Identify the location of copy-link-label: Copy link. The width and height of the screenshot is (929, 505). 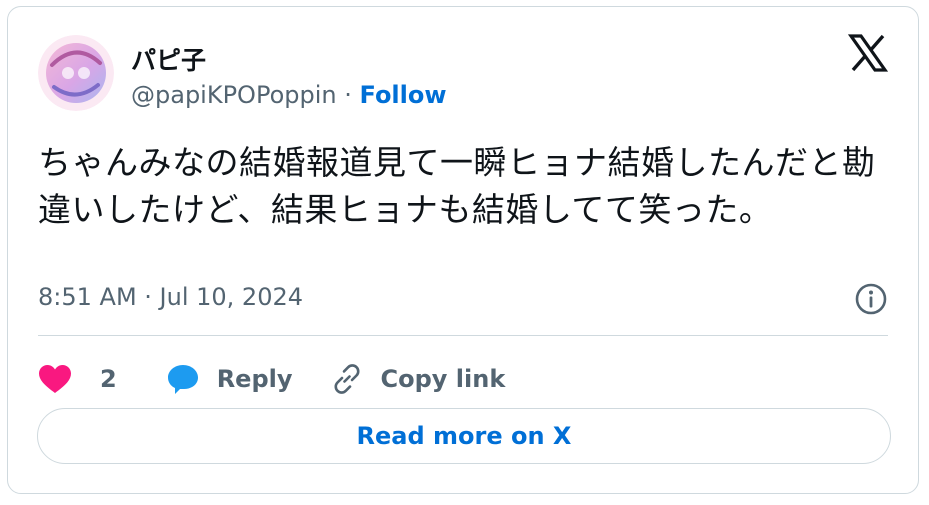
(443, 379).